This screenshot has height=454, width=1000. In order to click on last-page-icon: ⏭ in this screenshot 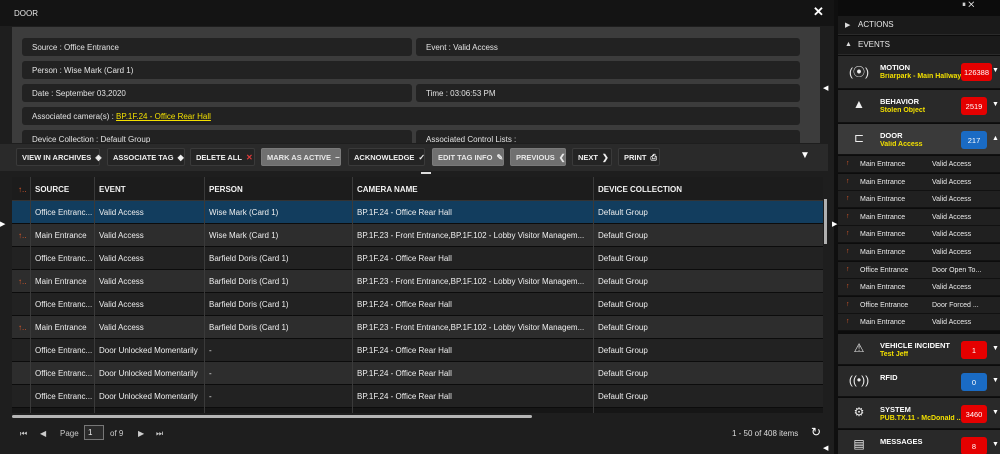, I will do `click(159, 434)`.